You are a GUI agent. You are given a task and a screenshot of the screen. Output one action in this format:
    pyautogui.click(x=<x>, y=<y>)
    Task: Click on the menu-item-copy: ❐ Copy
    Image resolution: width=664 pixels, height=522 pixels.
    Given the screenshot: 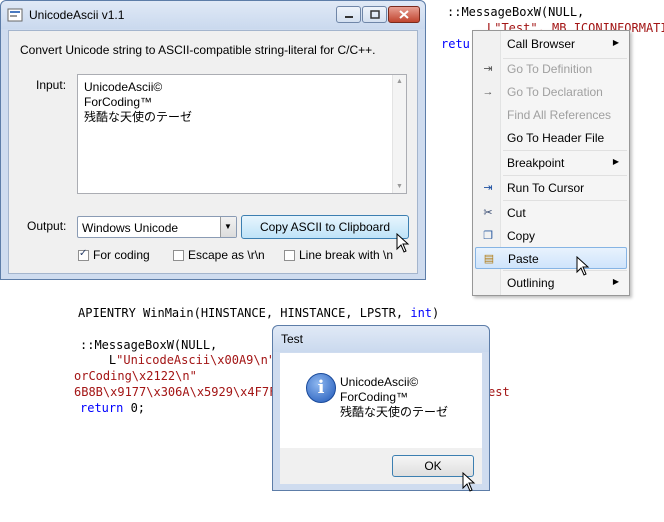 What is the action you would take?
    pyautogui.click(x=551, y=236)
    